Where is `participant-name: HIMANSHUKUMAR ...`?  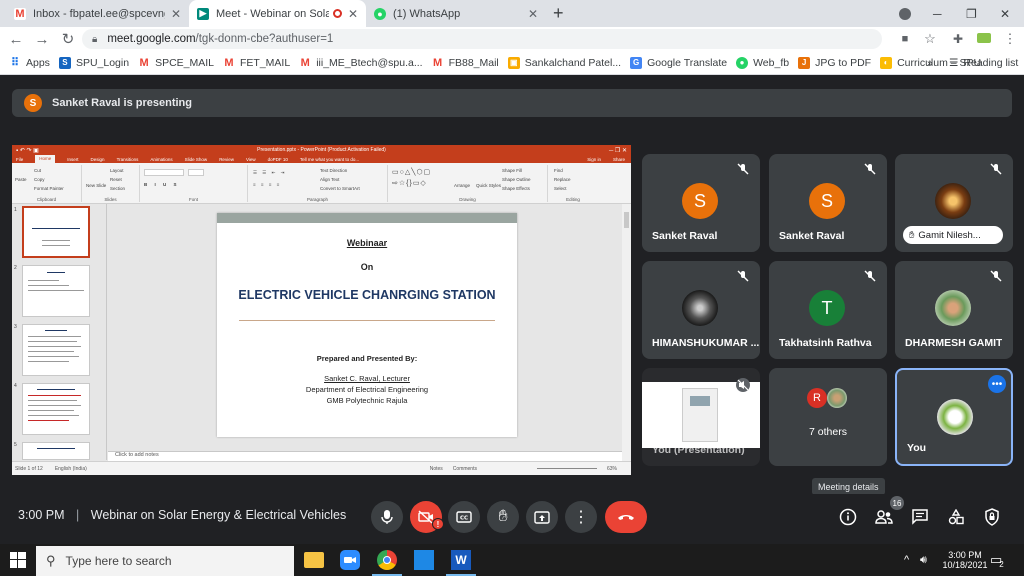
participant-name: HIMANSHUKUMAR ... is located at coordinates (706, 343).